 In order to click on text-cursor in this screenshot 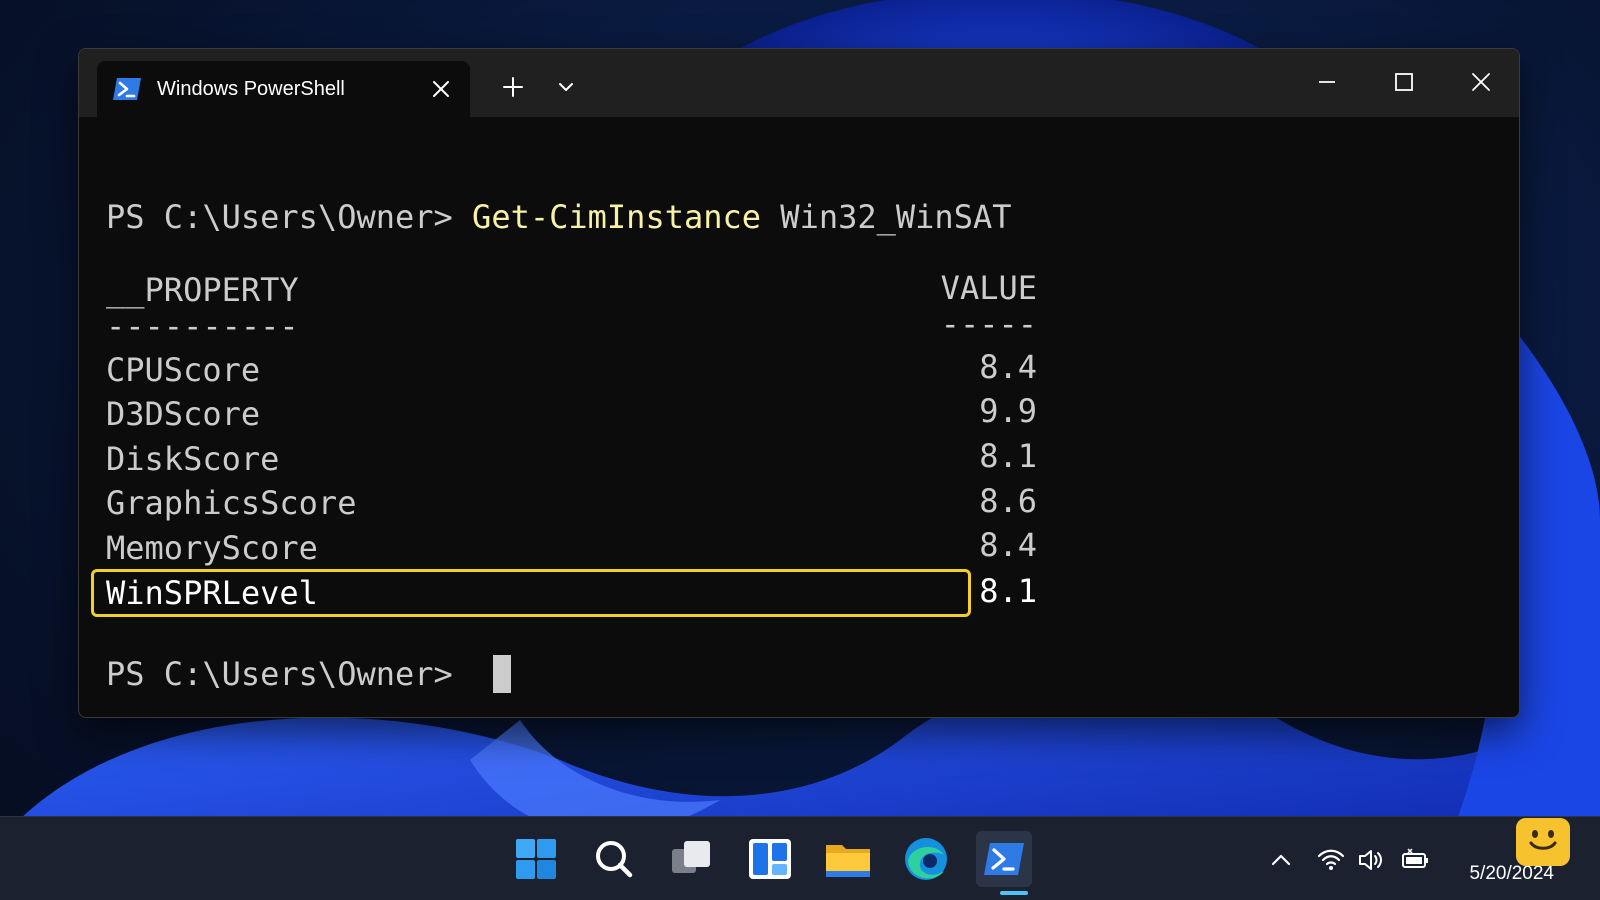, I will do `click(502, 674)`.